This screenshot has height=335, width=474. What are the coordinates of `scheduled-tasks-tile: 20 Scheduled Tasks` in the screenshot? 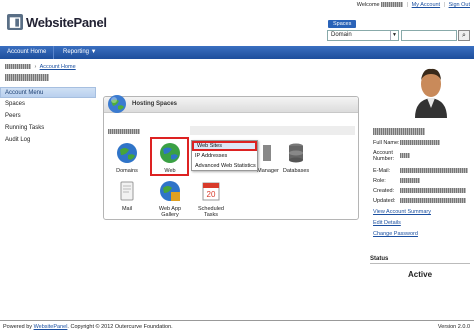 It's located at (211, 198).